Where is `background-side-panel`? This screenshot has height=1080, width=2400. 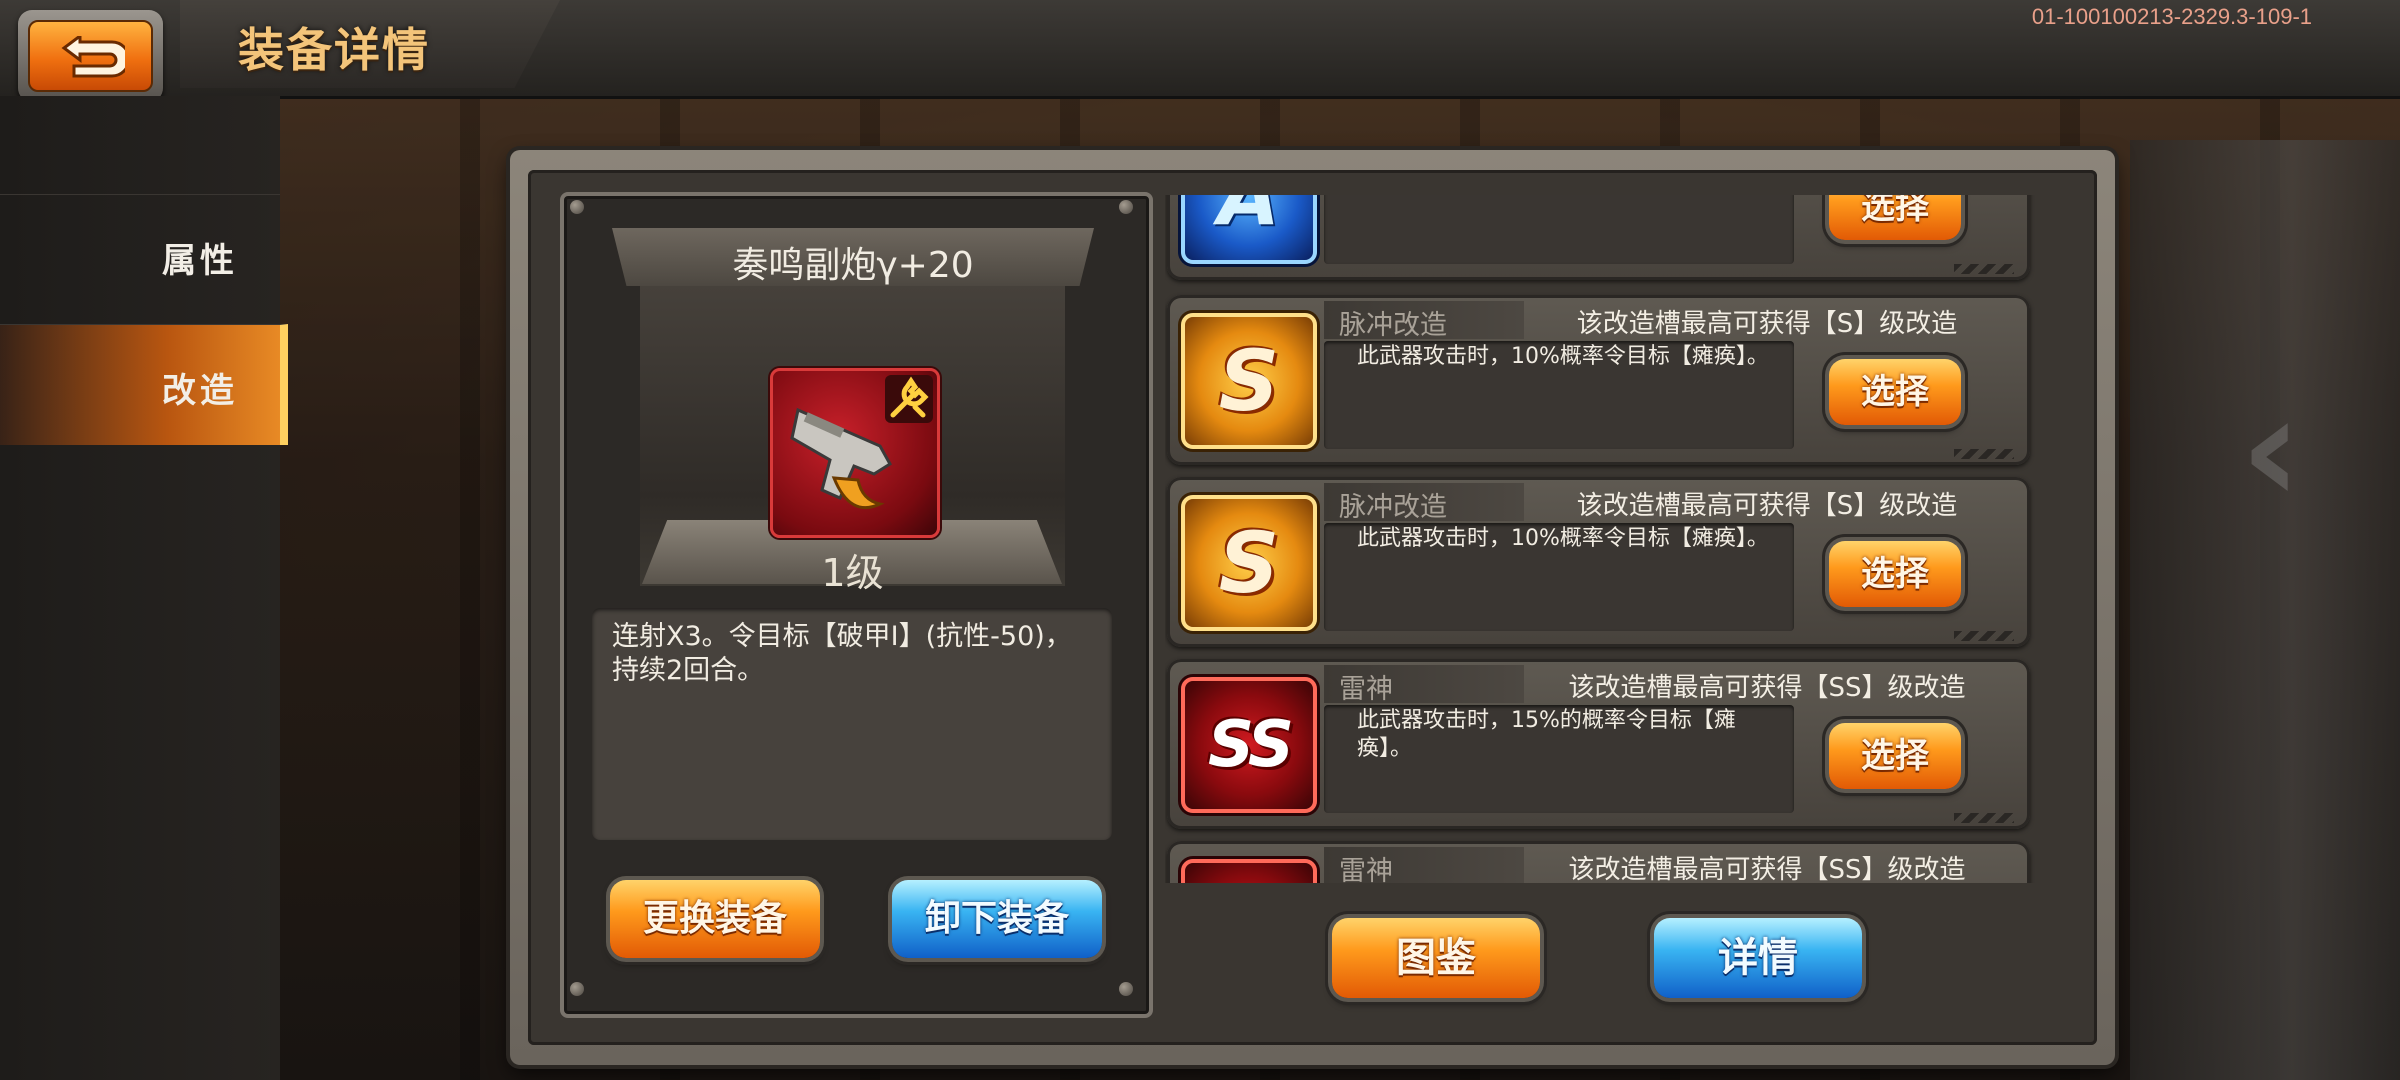
background-side-panel is located at coordinates (2265, 610).